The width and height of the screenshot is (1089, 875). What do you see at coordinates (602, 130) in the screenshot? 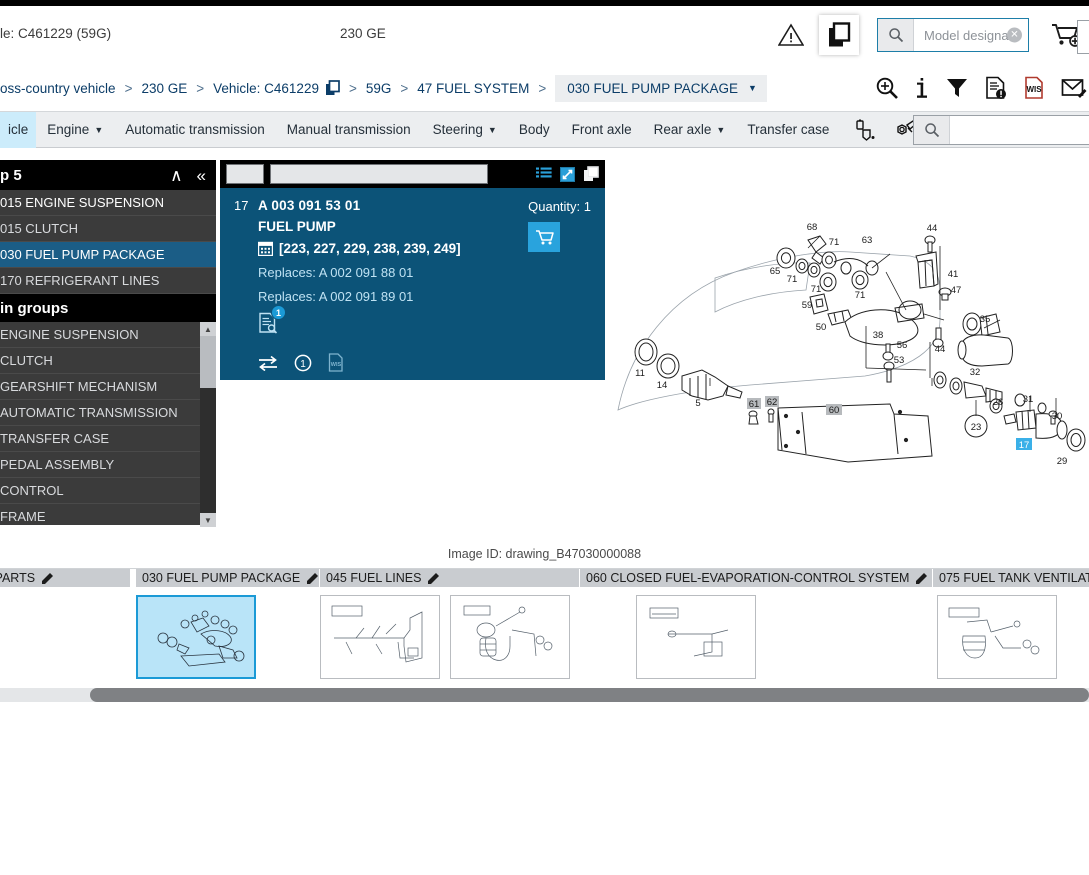
I see `tab-front-axle: Front axle` at bounding box center [602, 130].